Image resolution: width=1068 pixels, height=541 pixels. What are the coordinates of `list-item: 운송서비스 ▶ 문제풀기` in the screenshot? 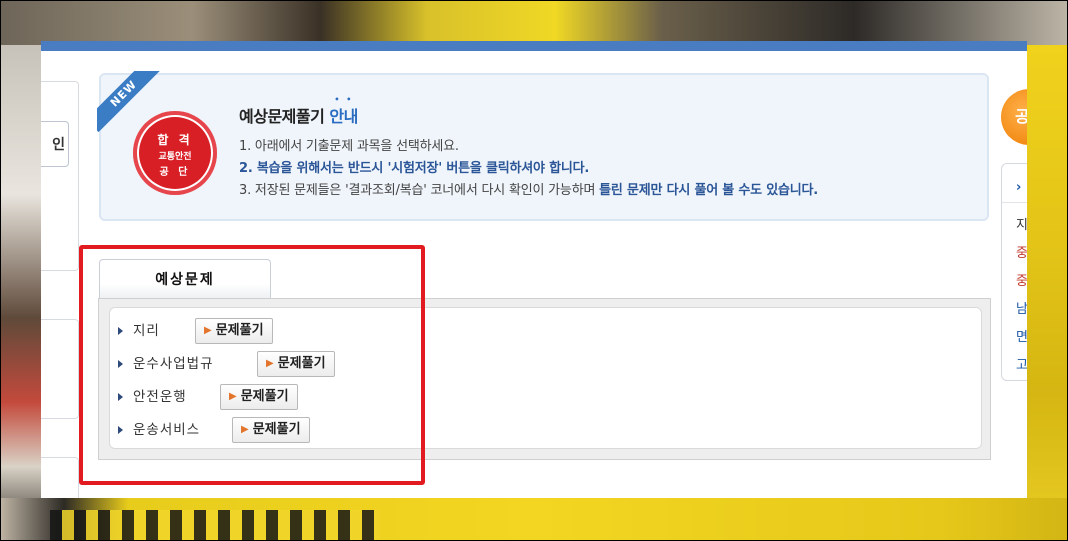 It's located at (214, 430).